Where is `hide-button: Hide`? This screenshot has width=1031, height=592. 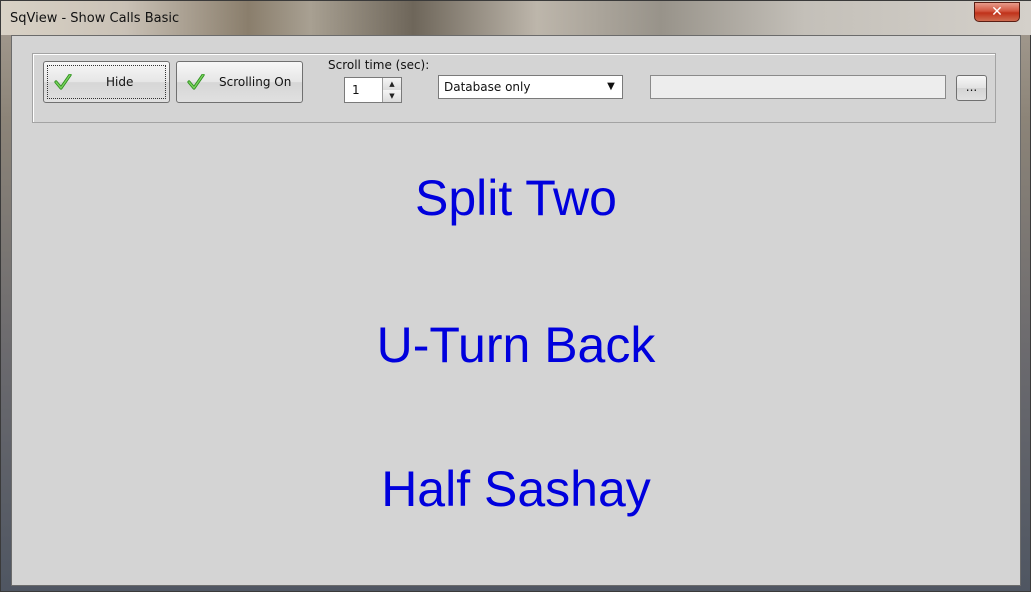
hide-button: Hide is located at coordinates (106, 82).